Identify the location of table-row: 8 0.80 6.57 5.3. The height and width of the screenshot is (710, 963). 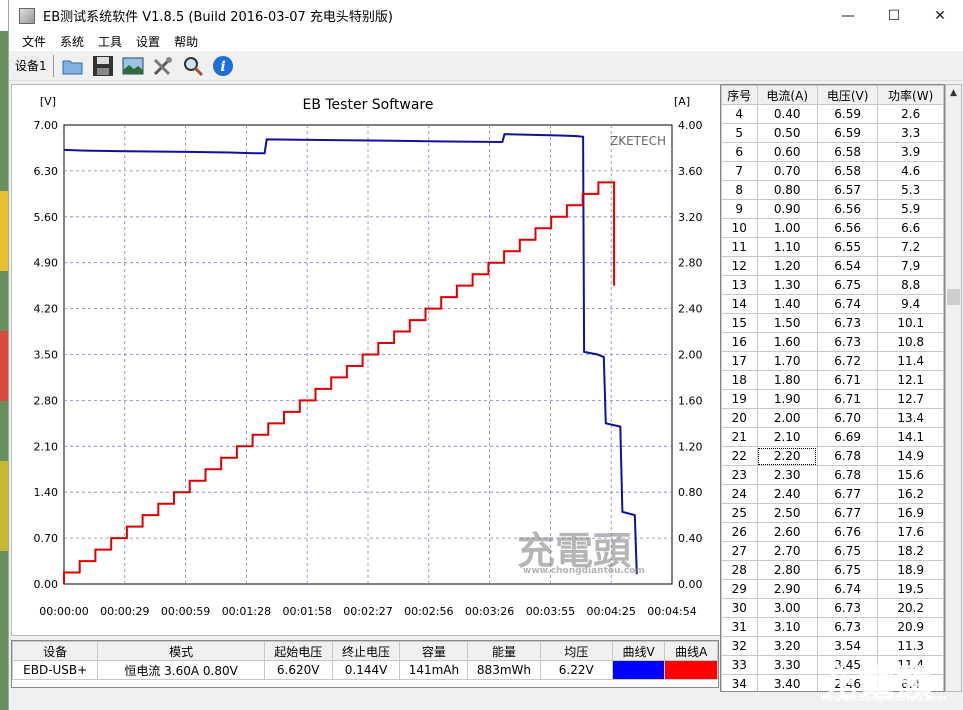
(832, 190).